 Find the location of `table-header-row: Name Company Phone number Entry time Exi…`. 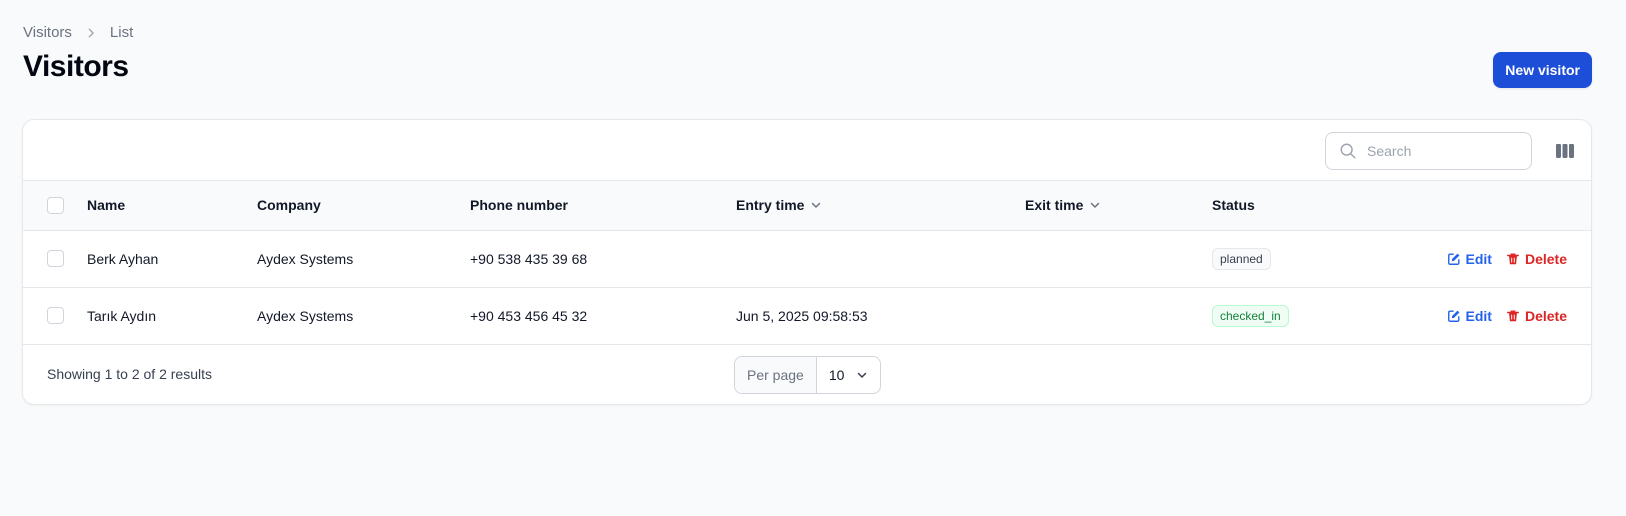

table-header-row: Name Company Phone number Entry time Exi… is located at coordinates (807, 205).